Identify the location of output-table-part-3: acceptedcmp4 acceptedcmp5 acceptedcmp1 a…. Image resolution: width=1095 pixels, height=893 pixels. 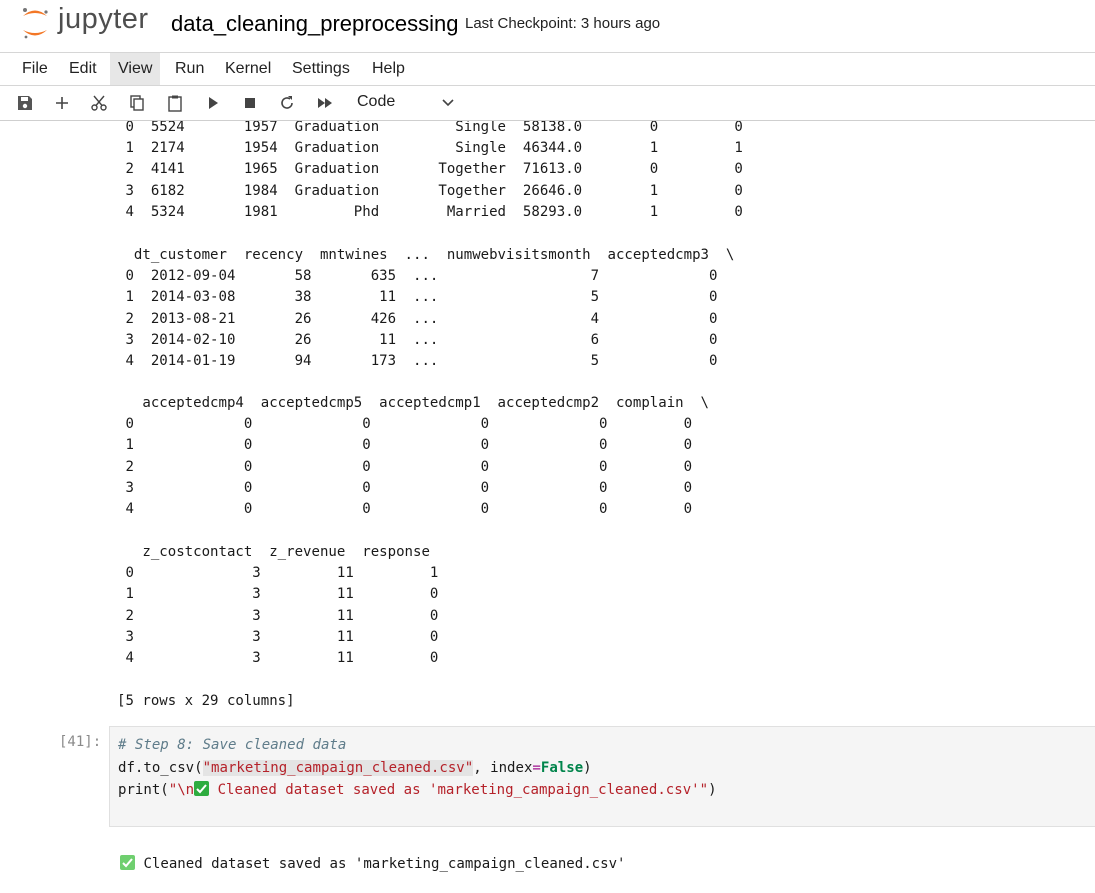
(417, 456).